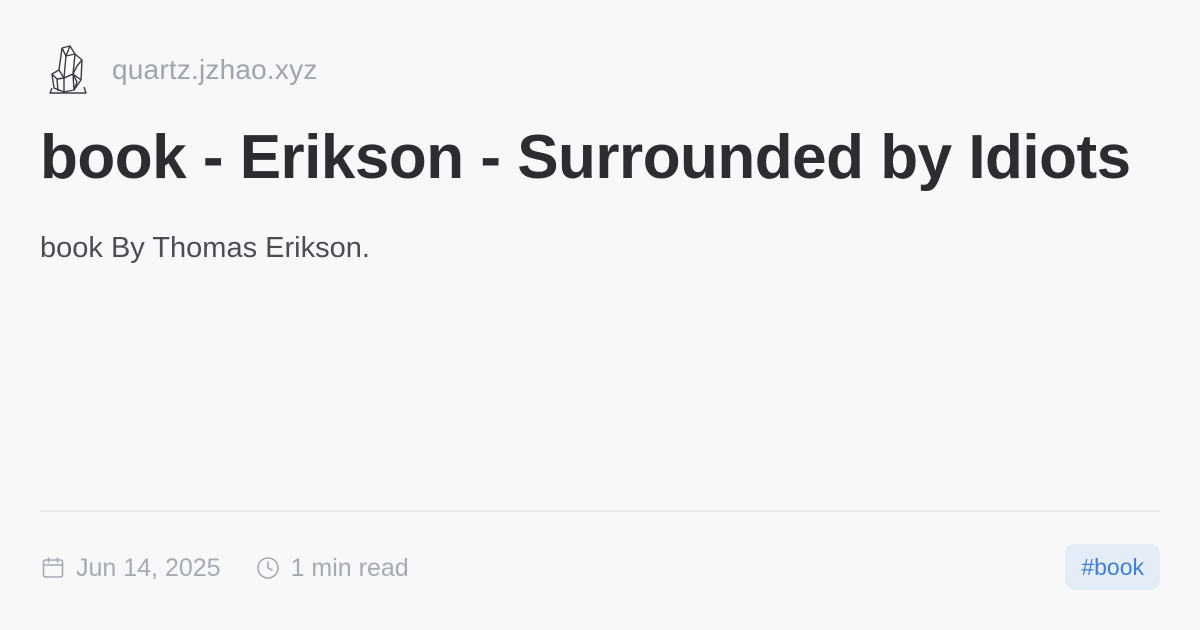 This screenshot has height=630, width=1200. I want to click on date-meta: Jun 14, 2025, so click(130, 568).